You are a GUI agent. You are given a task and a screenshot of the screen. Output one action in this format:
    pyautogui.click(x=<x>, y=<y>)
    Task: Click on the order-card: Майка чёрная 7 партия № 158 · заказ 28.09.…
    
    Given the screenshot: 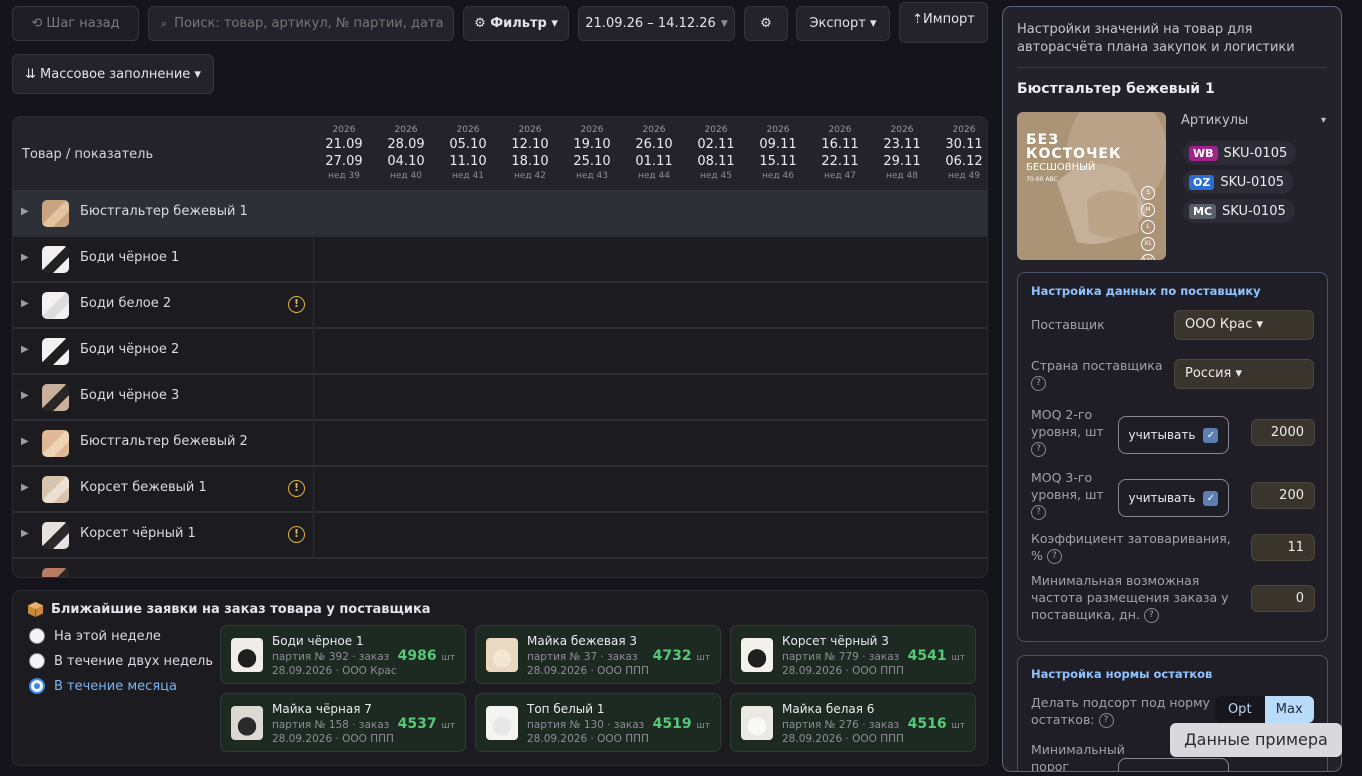 What is the action you would take?
    pyautogui.click(x=343, y=722)
    